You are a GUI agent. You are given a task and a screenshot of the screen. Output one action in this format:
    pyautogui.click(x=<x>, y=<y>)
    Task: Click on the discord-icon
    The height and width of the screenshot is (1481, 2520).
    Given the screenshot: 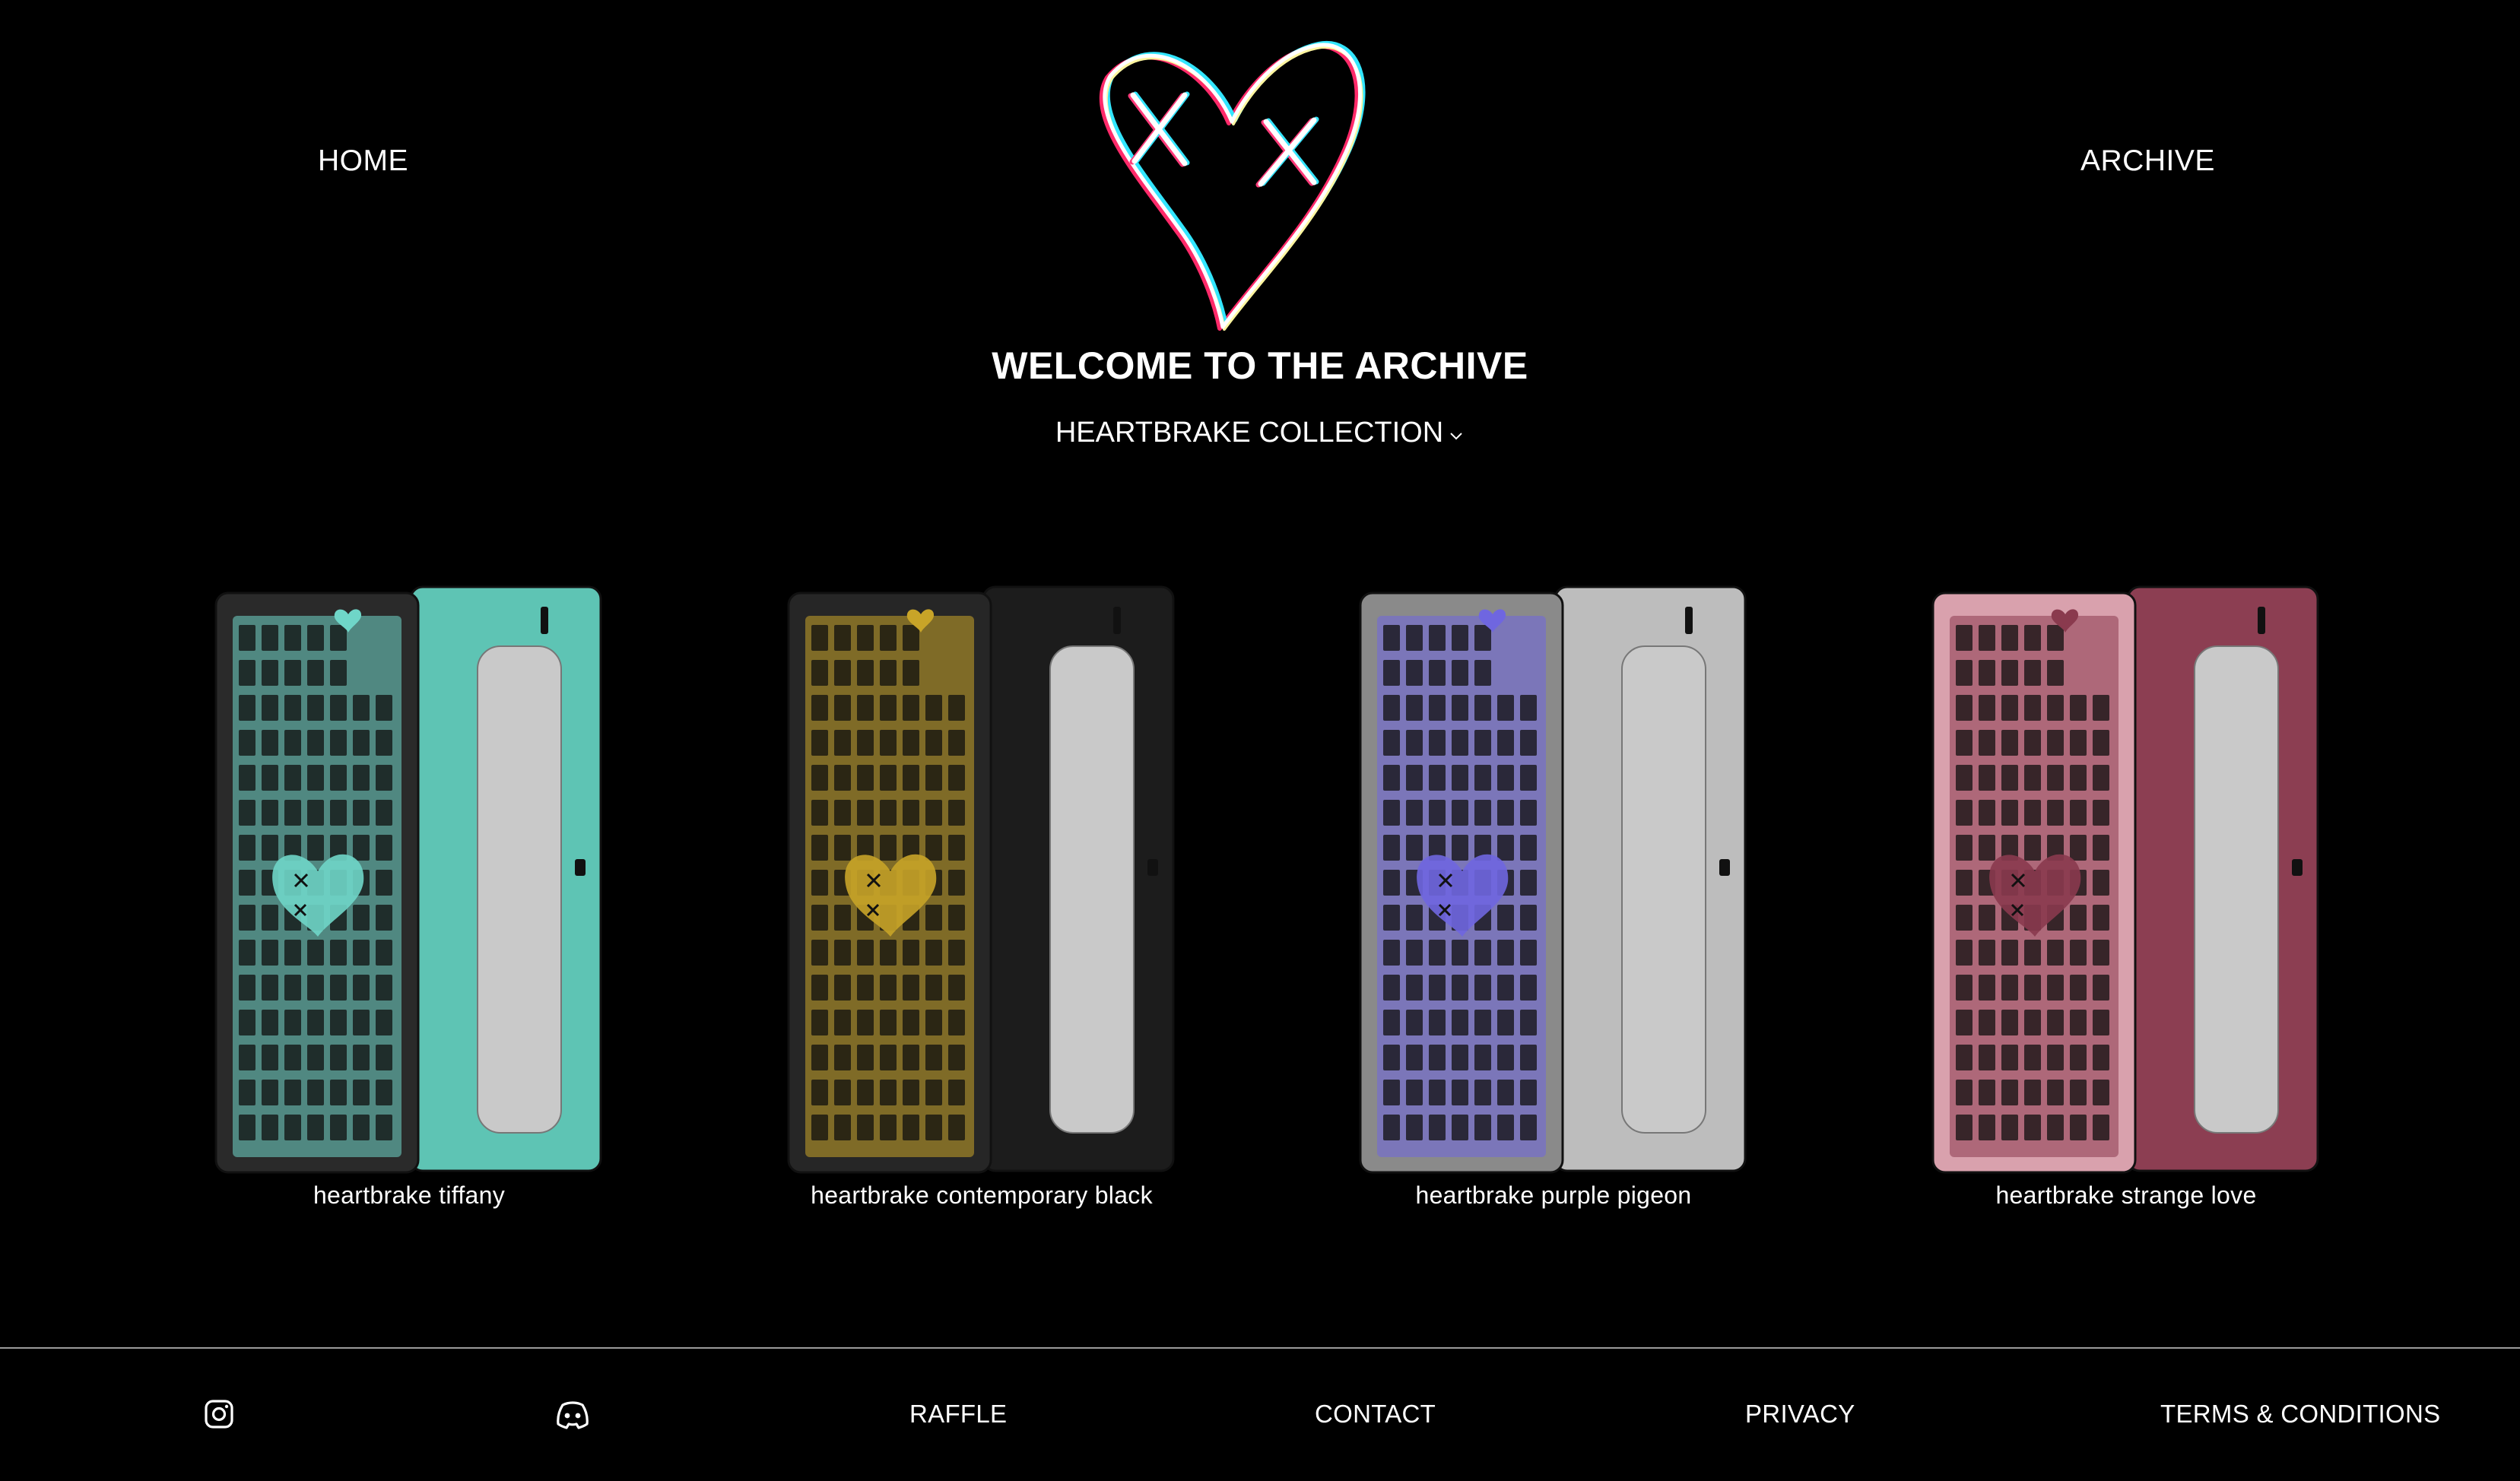 What is the action you would take?
    pyautogui.click(x=572, y=1414)
    